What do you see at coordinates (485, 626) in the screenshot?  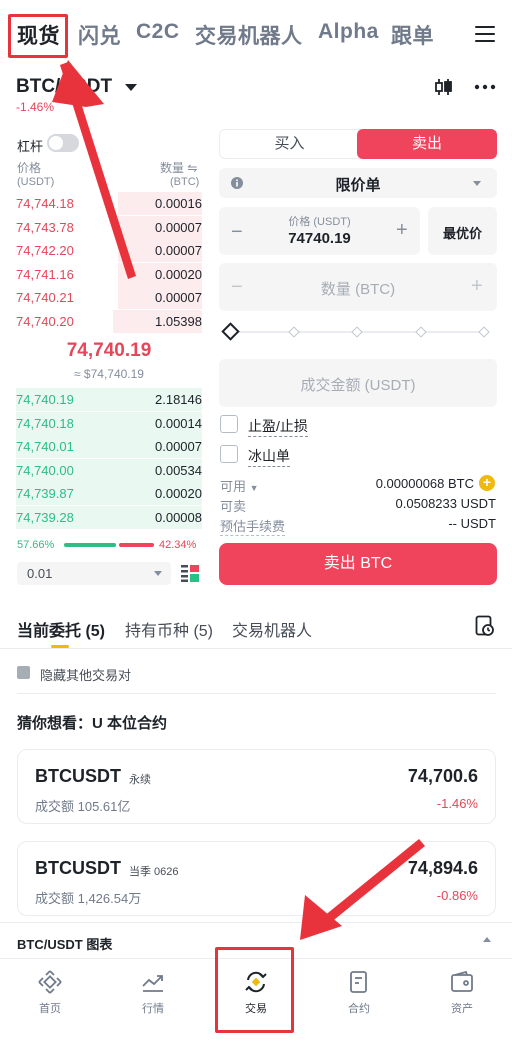 I see `order-history-icon` at bounding box center [485, 626].